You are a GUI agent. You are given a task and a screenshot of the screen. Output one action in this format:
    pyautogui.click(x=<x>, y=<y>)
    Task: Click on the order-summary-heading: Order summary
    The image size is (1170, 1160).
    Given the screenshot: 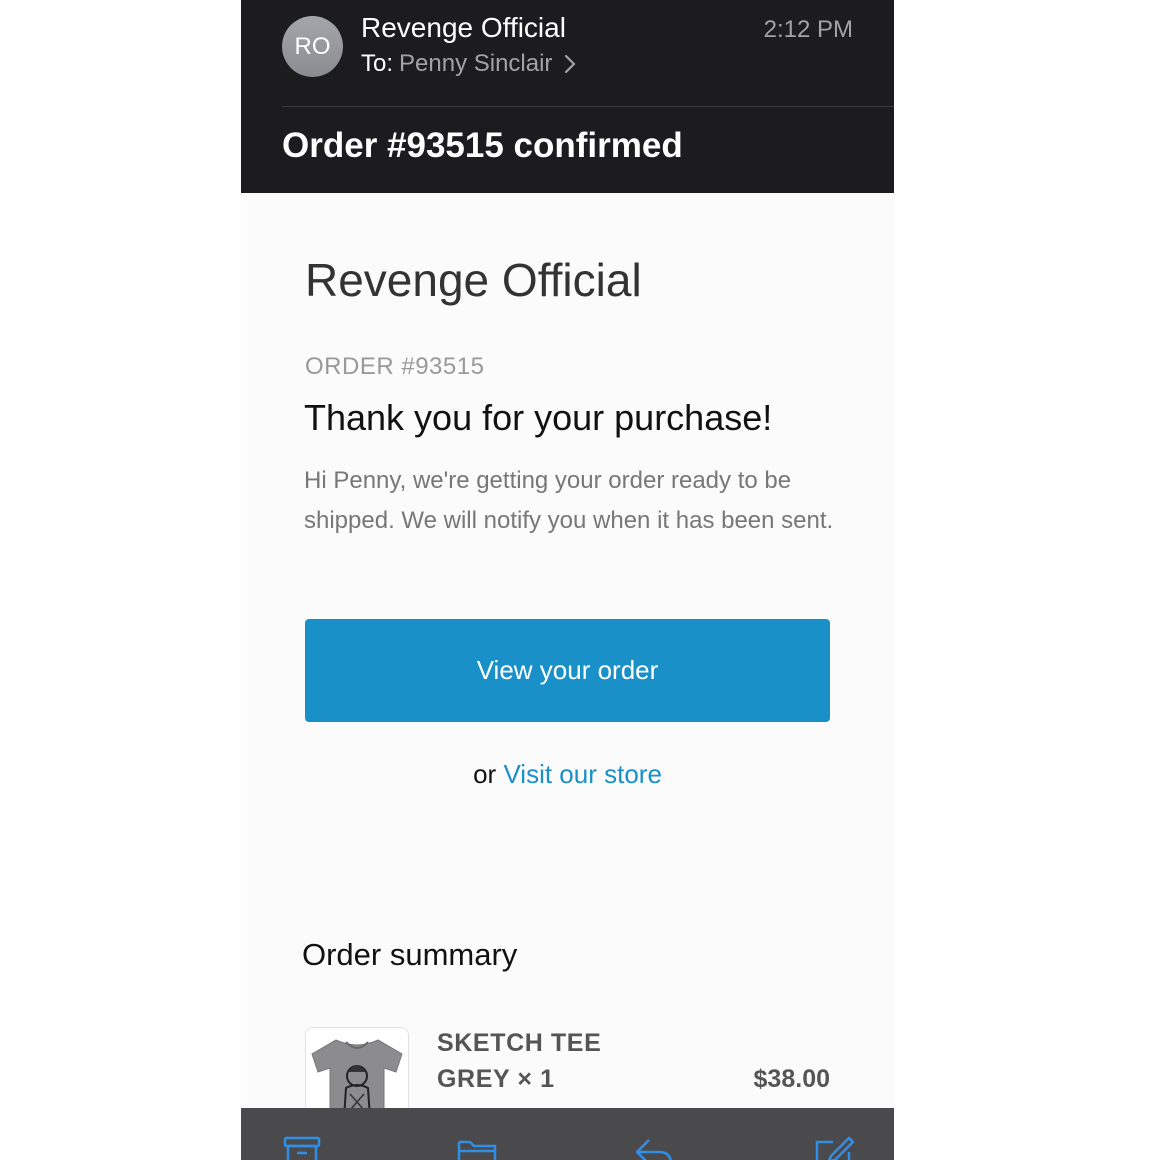 What is the action you would take?
    pyautogui.click(x=410, y=954)
    